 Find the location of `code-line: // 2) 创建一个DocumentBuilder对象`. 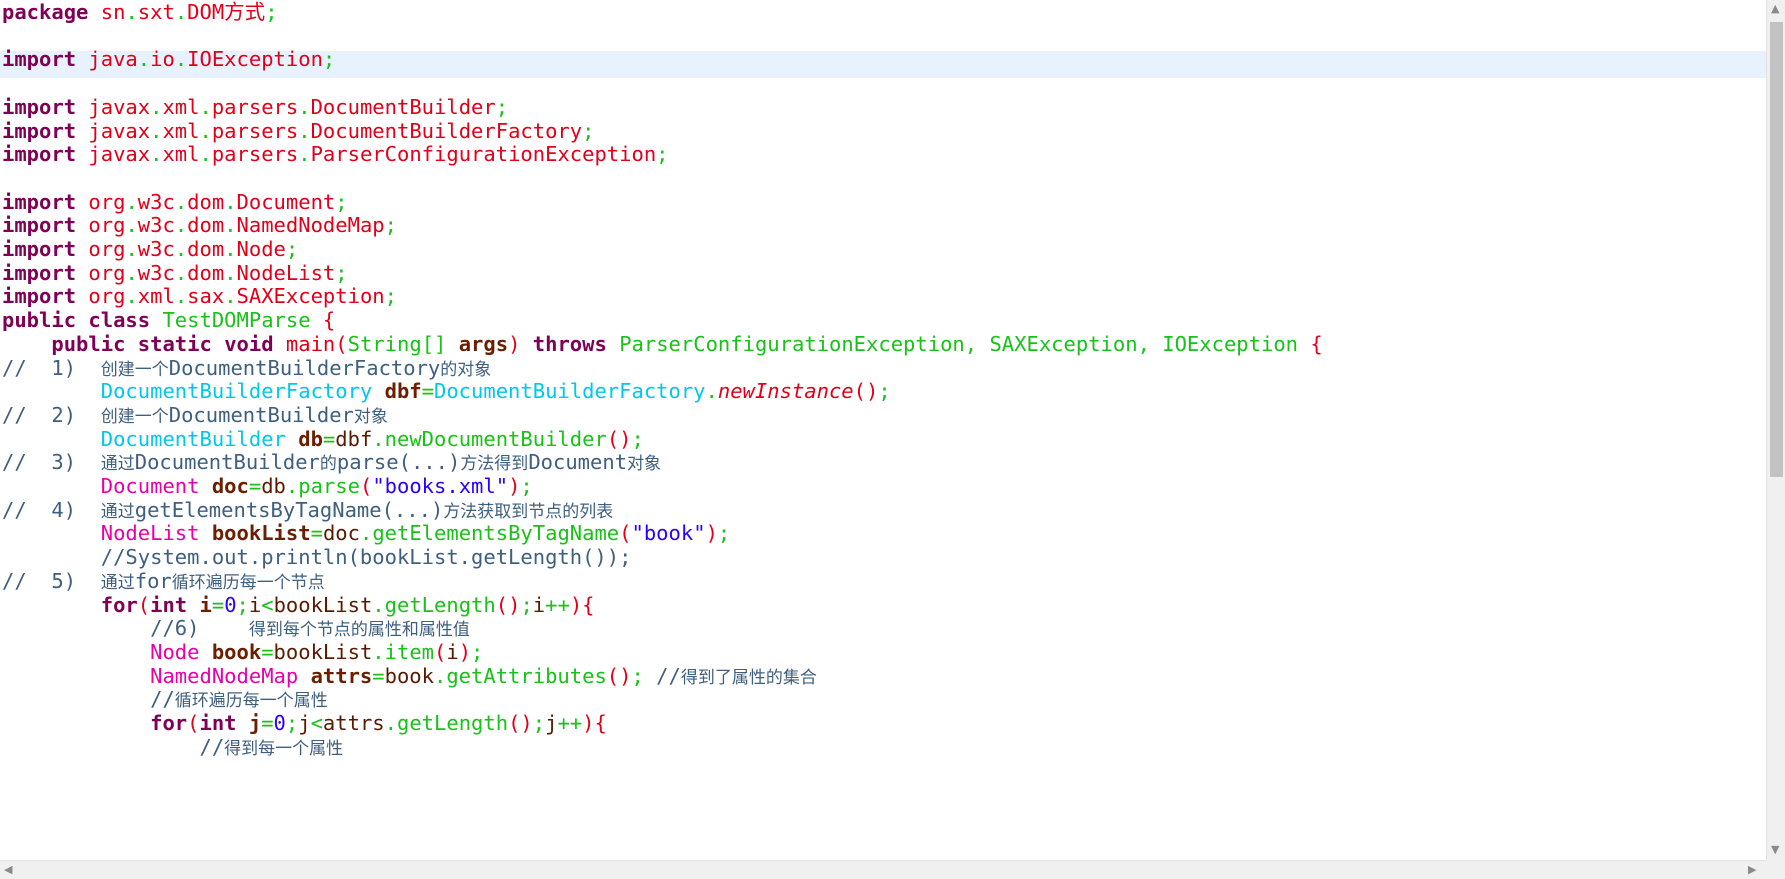

code-line: // 2) 创建一个DocumentBuilder对象 is located at coordinates (195, 415).